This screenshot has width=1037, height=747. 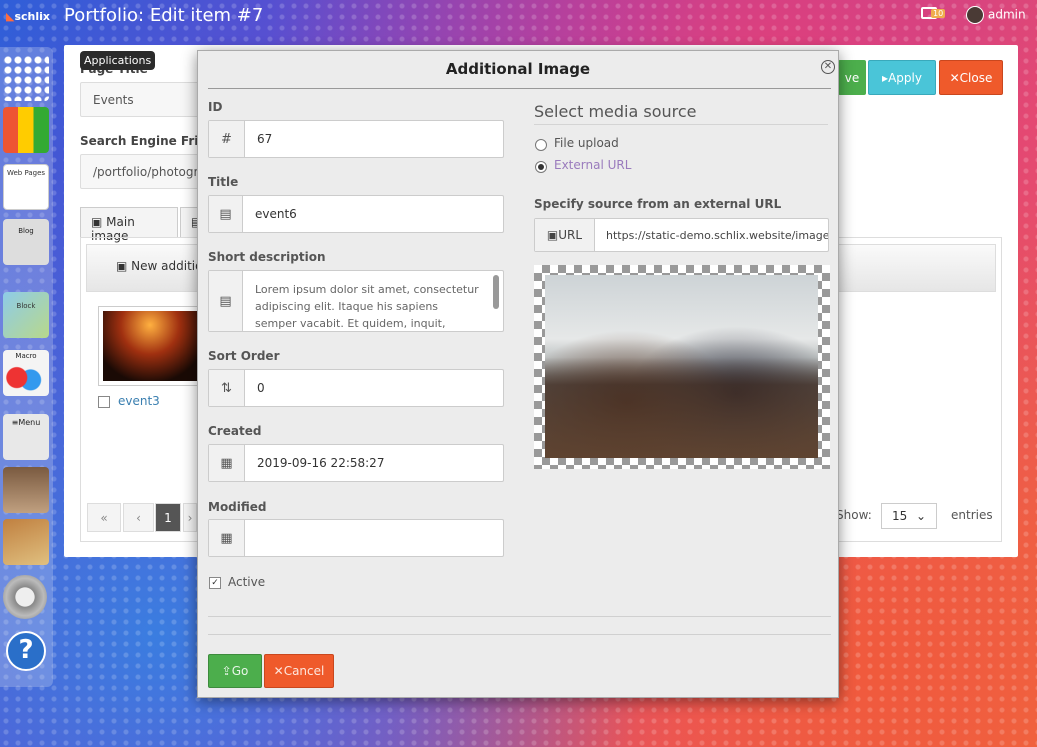 What do you see at coordinates (658, 204) in the screenshot?
I see `url-source-label: Specify source from an external URL` at bounding box center [658, 204].